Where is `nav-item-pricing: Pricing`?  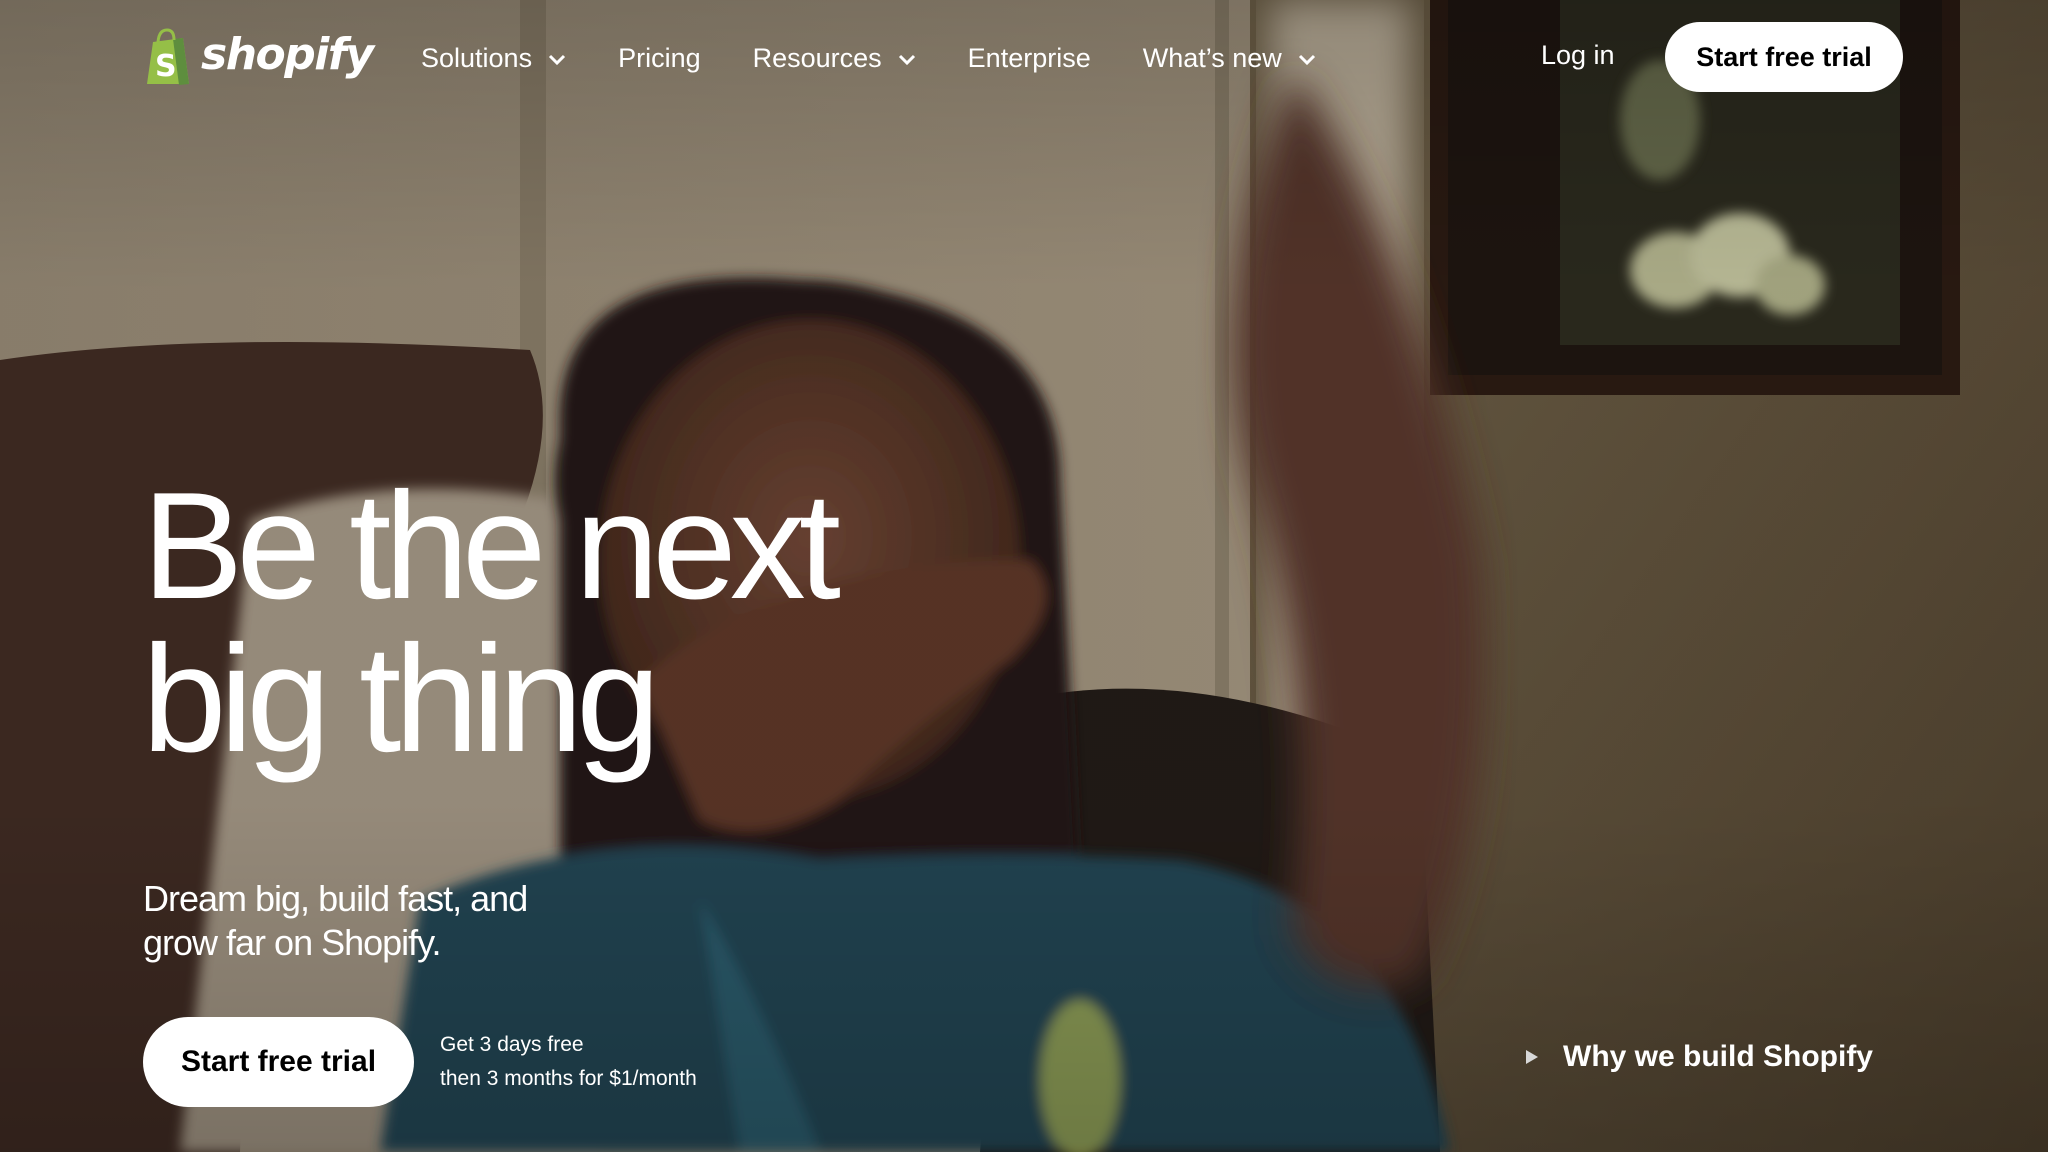
nav-item-pricing: Pricing is located at coordinates (659, 58).